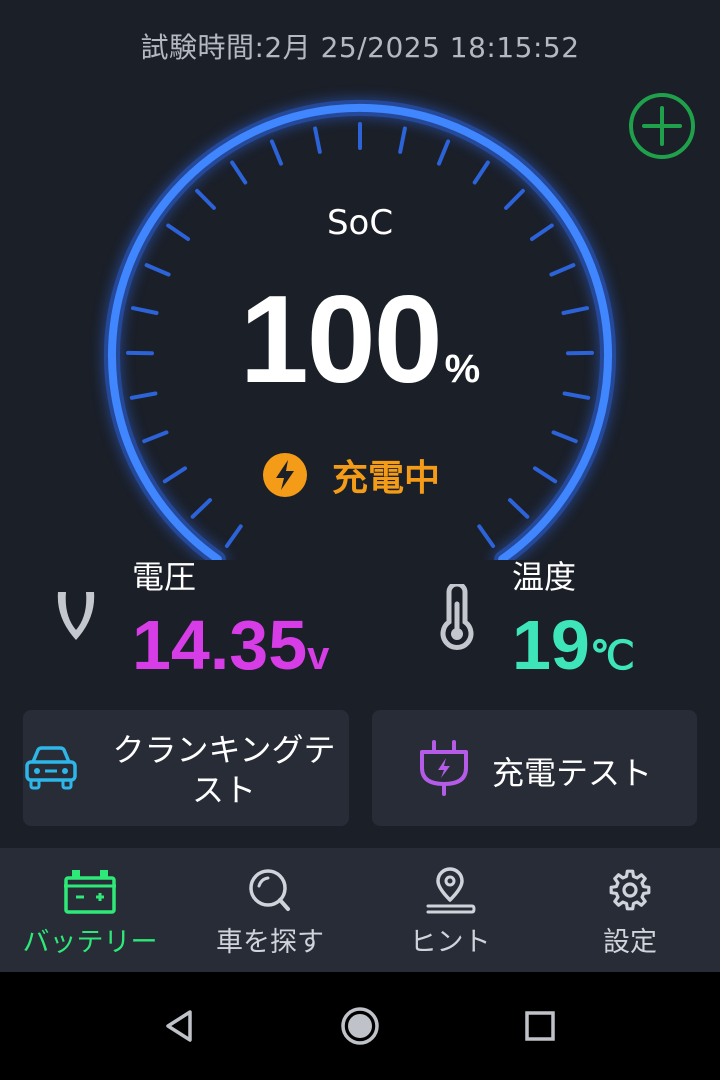 Image resolution: width=720 pixels, height=1080 pixels. I want to click on charging-status: 充電中, so click(351, 475).